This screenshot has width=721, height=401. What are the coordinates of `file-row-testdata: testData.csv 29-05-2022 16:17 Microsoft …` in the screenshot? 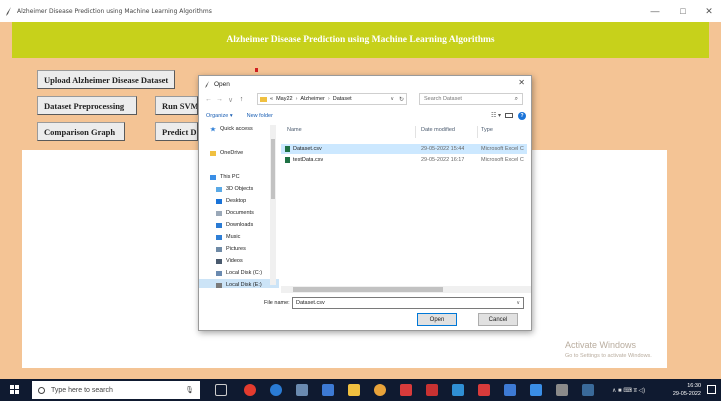 It's located at (404, 160).